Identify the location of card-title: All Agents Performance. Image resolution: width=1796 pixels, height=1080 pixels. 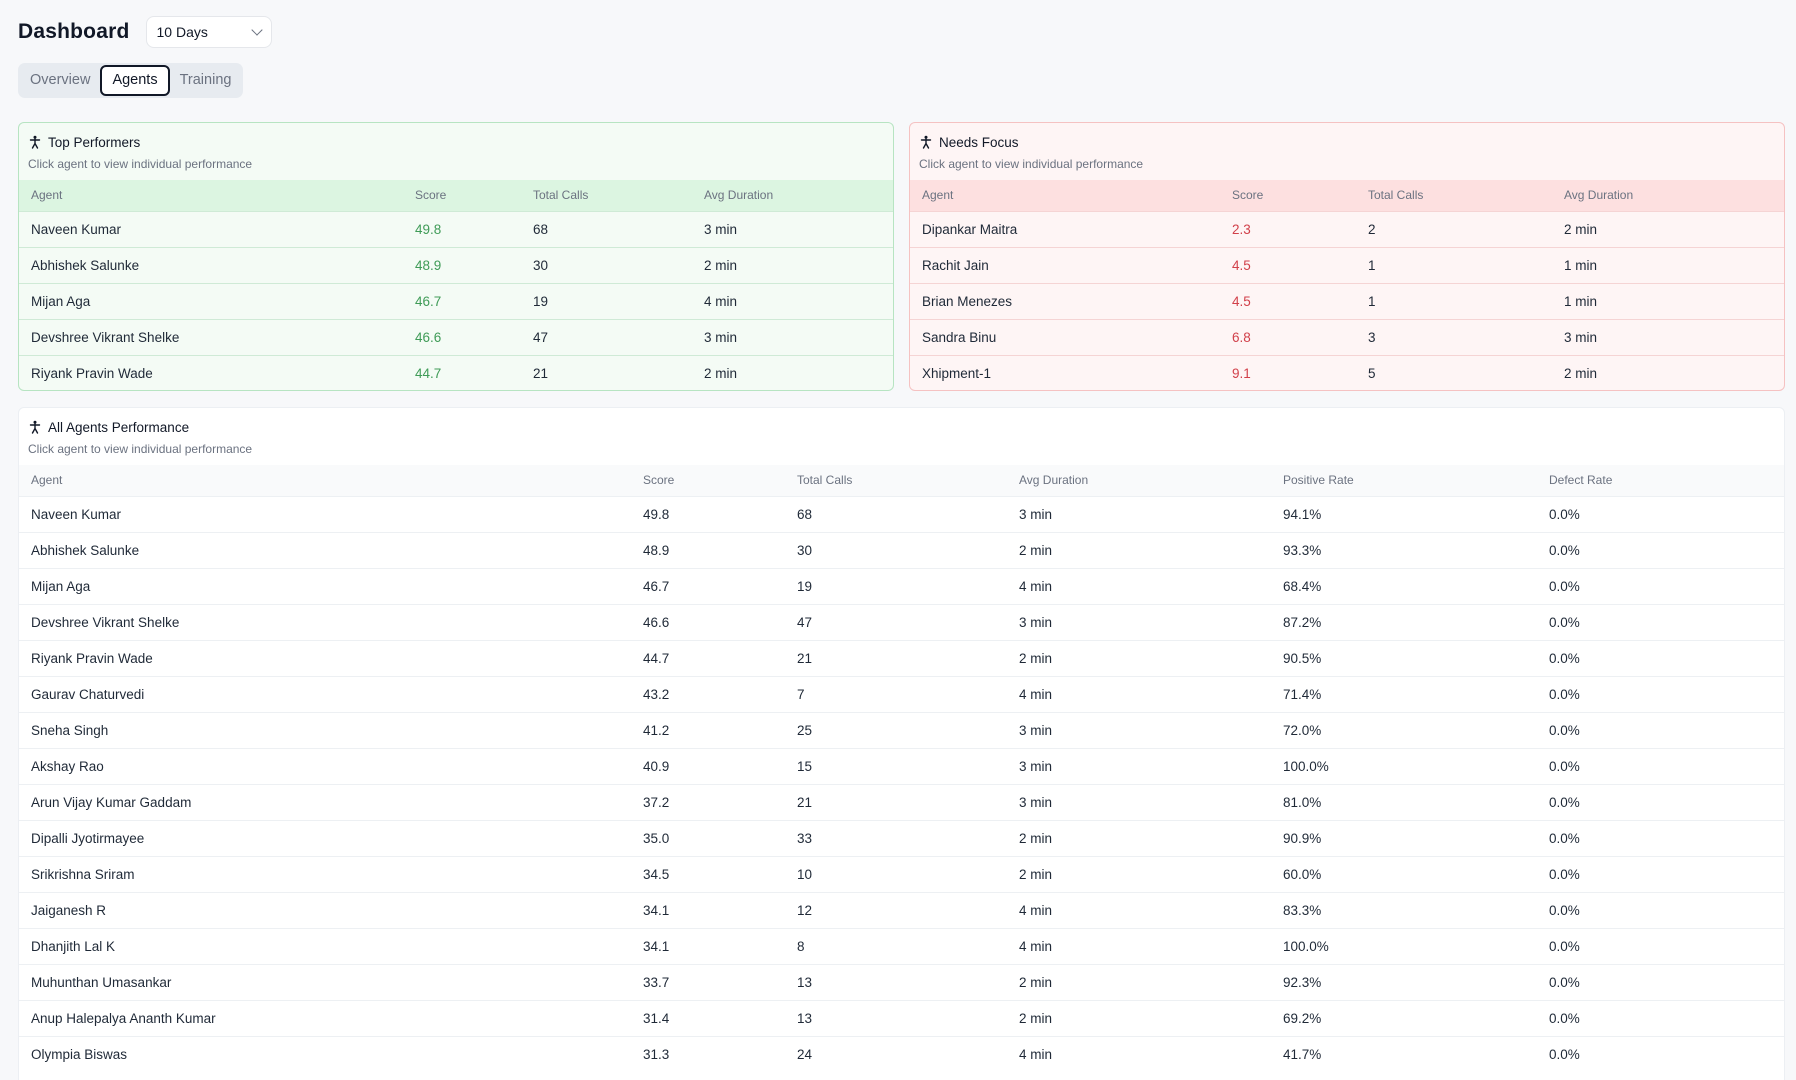
(119, 427).